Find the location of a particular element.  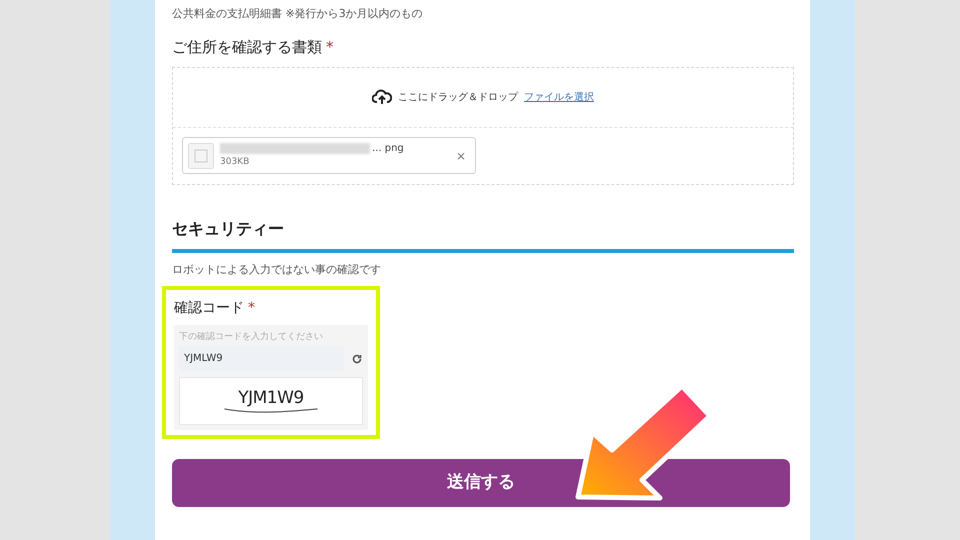

note-text: 公共料金の支払明細書 ※発行から3か月以内のもの is located at coordinates (298, 14).